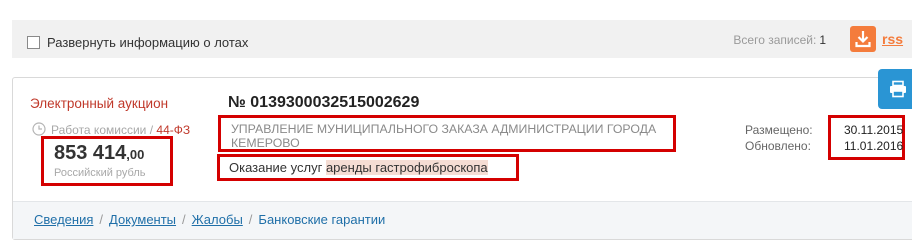 The image size is (912, 251). I want to click on download-icon, so click(863, 39).